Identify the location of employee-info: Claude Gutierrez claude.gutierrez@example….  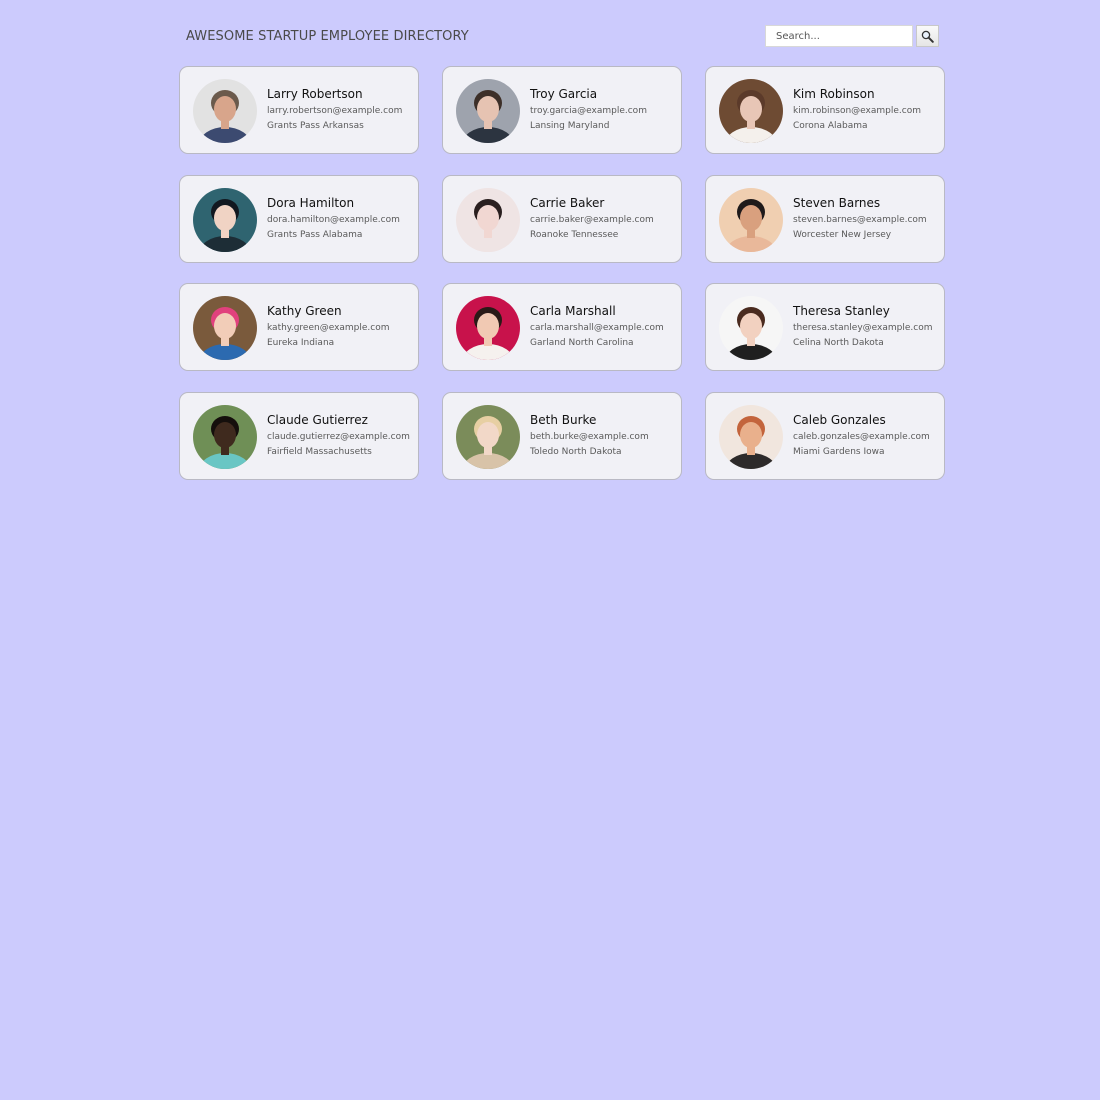
(339, 435).